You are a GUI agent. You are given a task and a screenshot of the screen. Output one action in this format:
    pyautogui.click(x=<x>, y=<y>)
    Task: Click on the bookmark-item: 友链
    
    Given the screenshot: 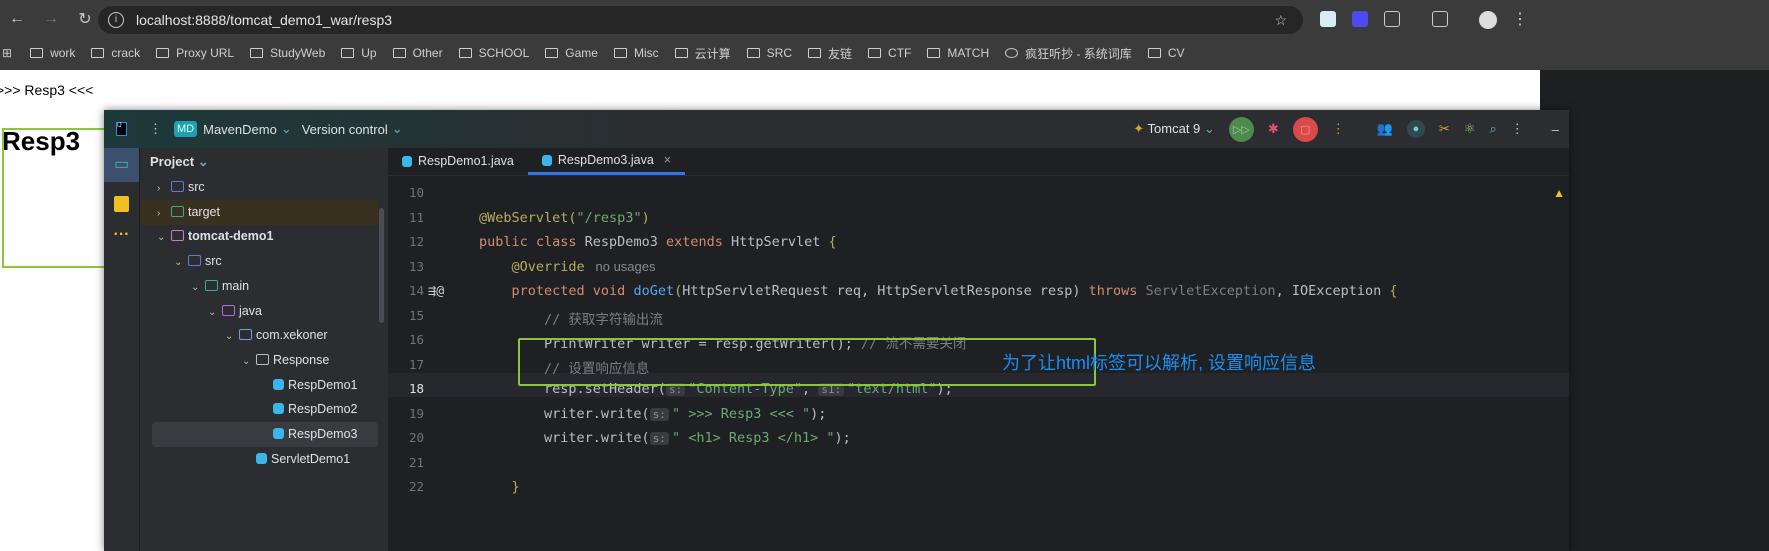 What is the action you would take?
    pyautogui.click(x=830, y=53)
    